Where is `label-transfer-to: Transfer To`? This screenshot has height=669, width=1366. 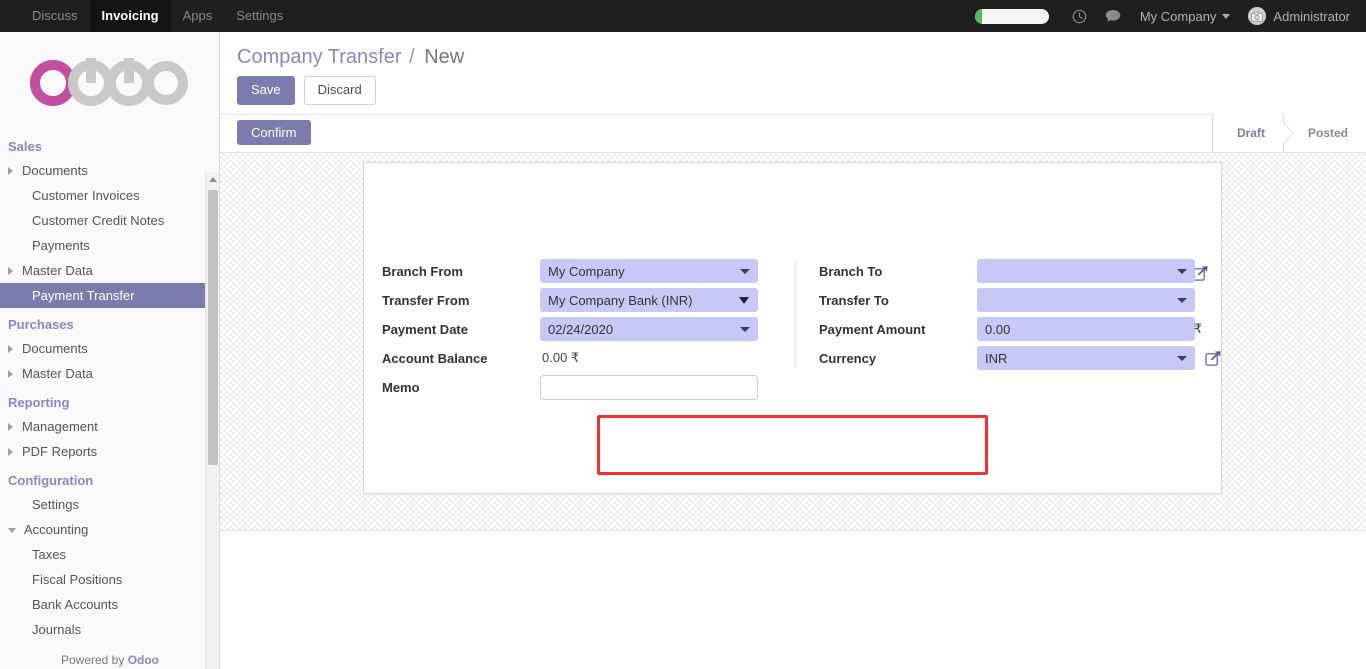 label-transfer-to: Transfer To is located at coordinates (854, 300).